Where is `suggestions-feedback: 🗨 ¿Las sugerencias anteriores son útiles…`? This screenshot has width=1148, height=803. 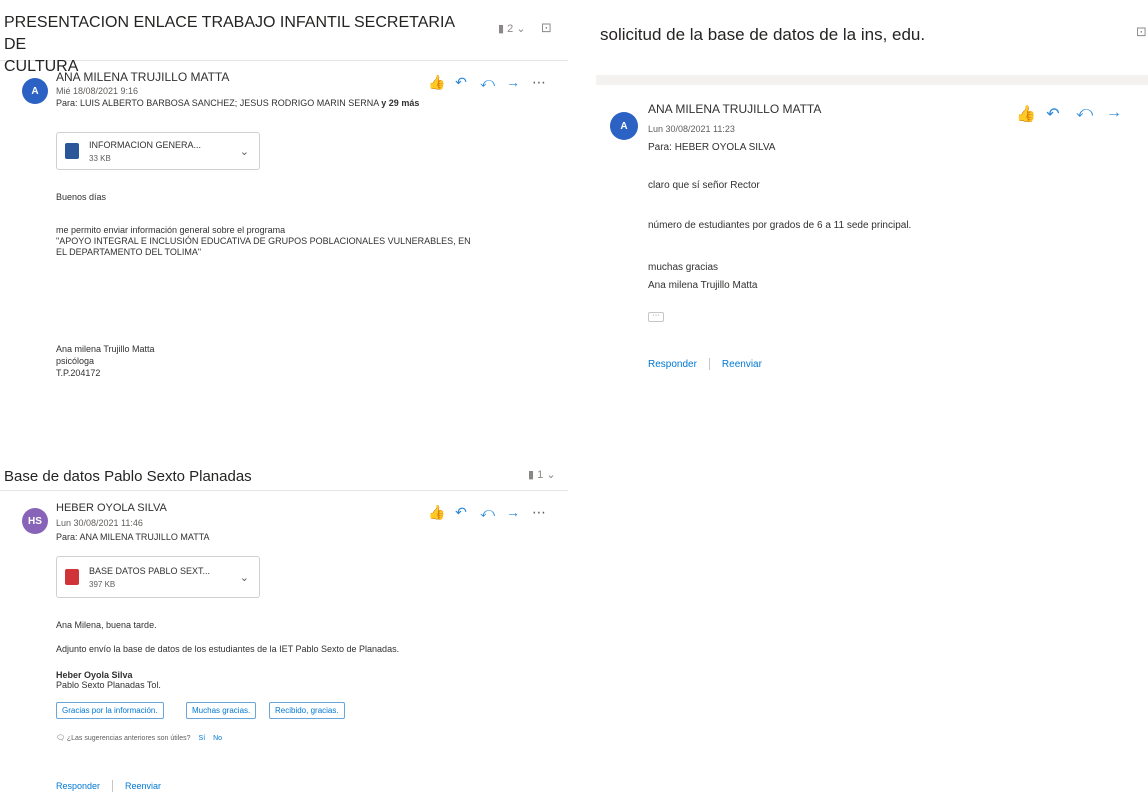 suggestions-feedback: 🗨 ¿Las sugerencias anteriores son útiles… is located at coordinates (139, 738).